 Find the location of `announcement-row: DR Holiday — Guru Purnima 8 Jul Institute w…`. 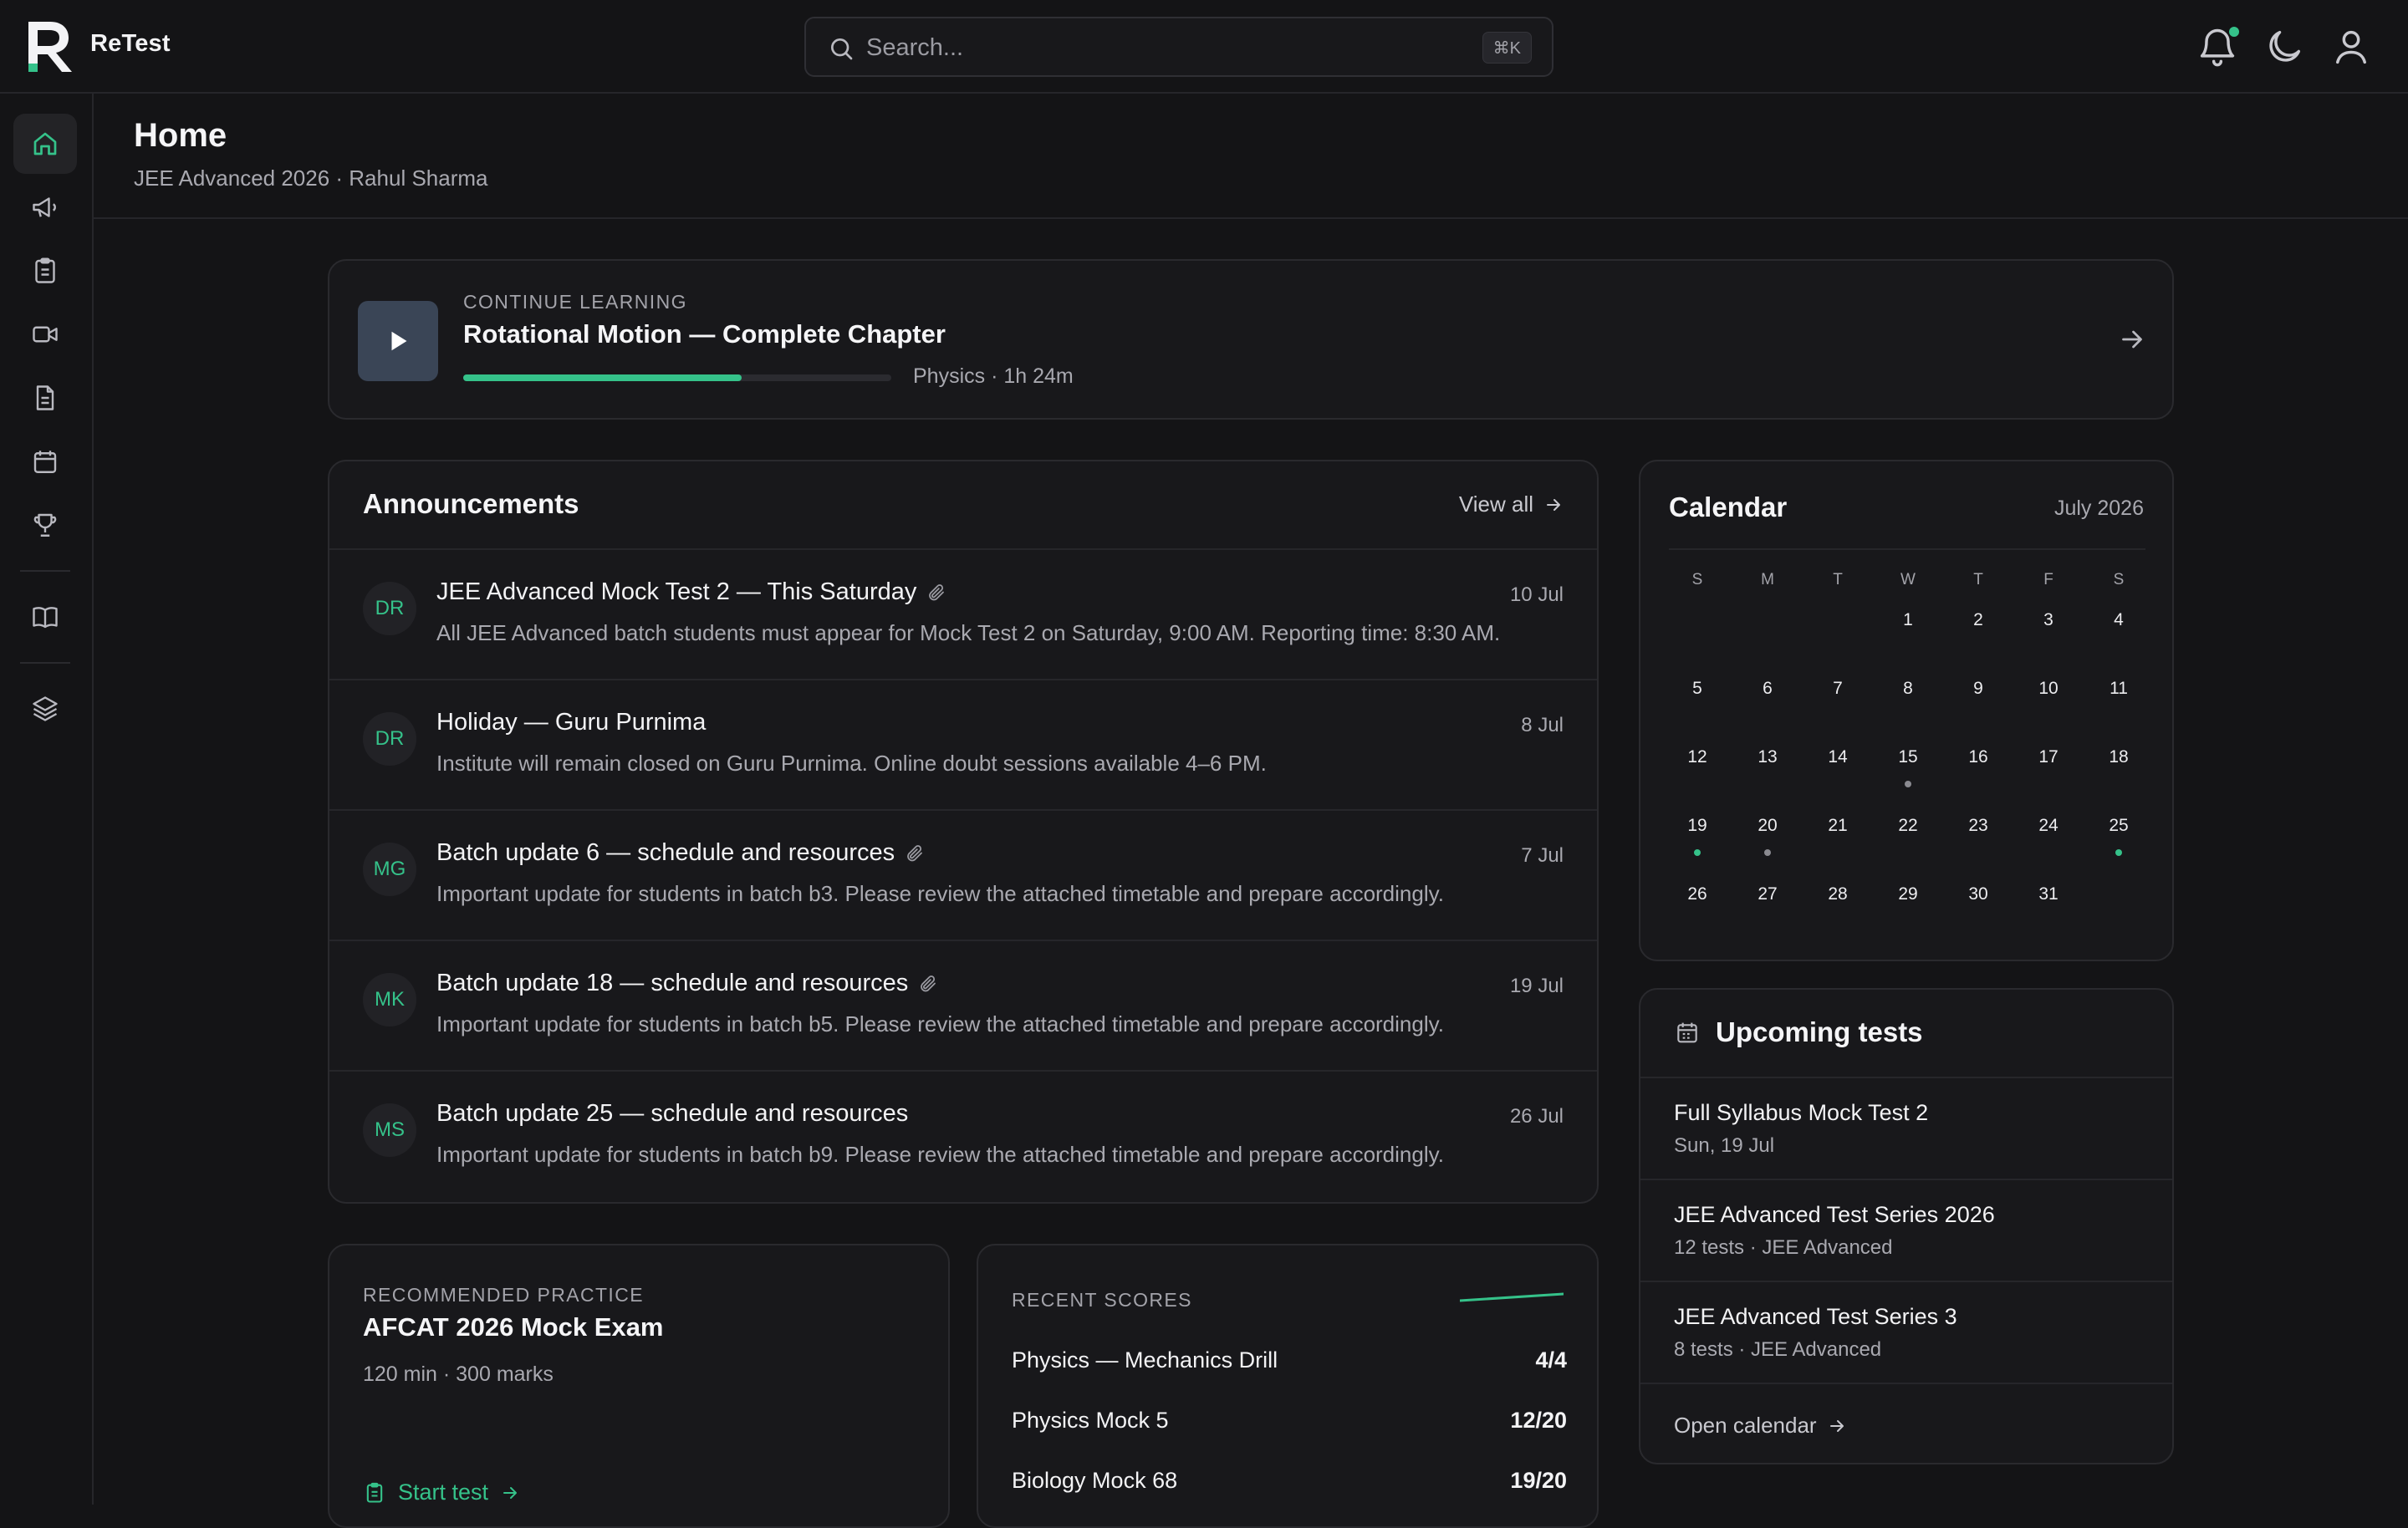

announcement-row: DR Holiday — Guru Purnima 8 Jul Institute w… is located at coordinates (963, 744).